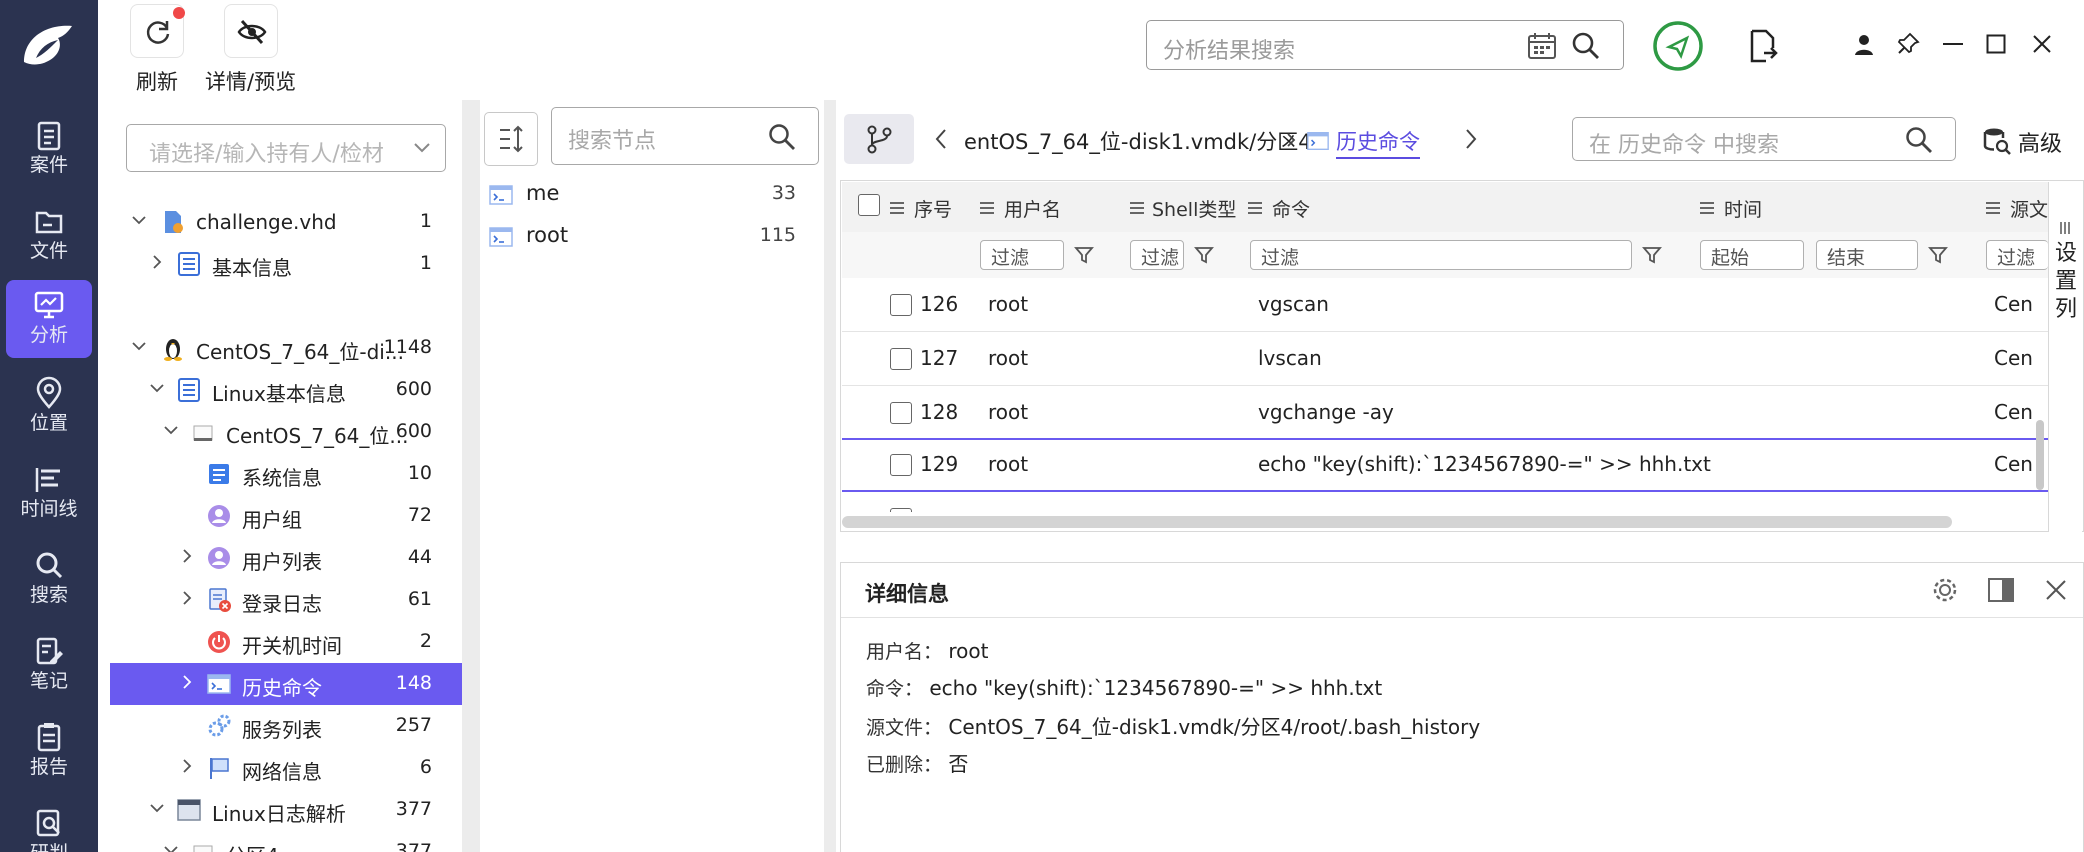 This screenshot has width=2084, height=852. I want to click on column-header-time: 时间, so click(1743, 208).